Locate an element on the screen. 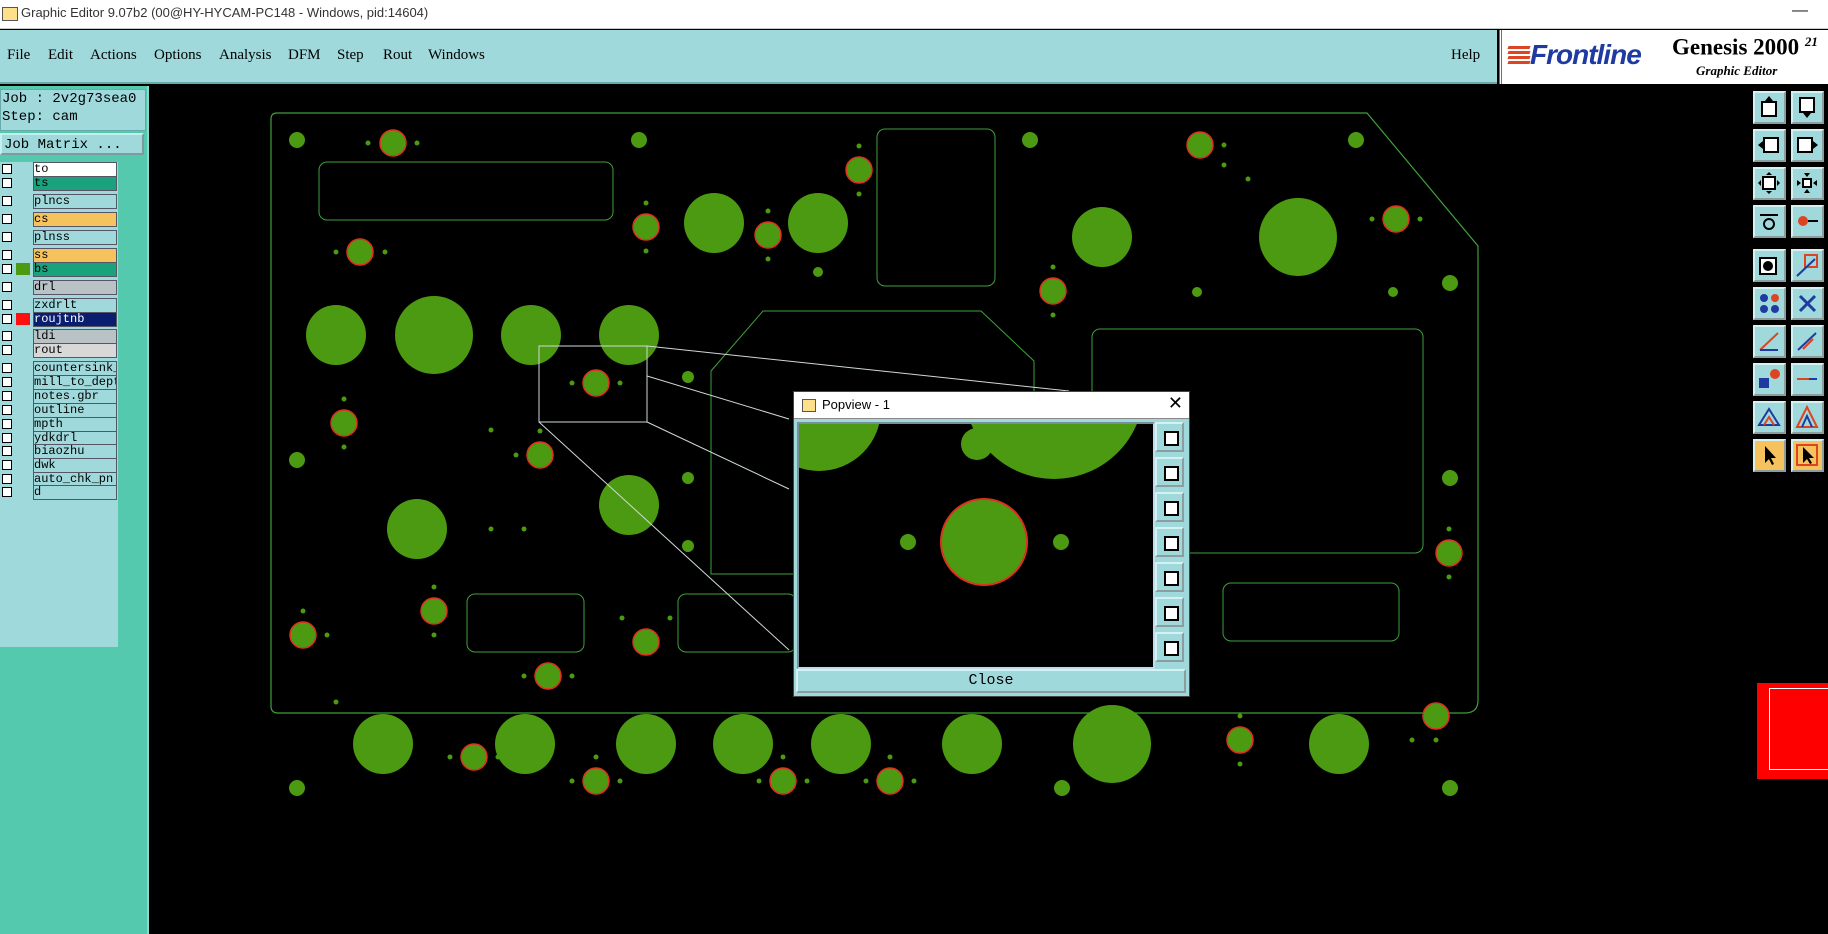 The height and width of the screenshot is (934, 1828). add-surface-button is located at coordinates (1769, 379).